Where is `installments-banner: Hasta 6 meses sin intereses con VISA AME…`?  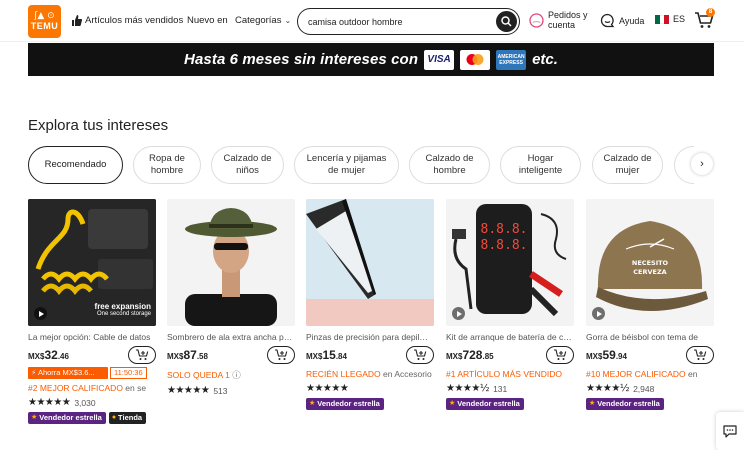 installments-banner: Hasta 6 meses sin intereses con VISA AME… is located at coordinates (371, 59).